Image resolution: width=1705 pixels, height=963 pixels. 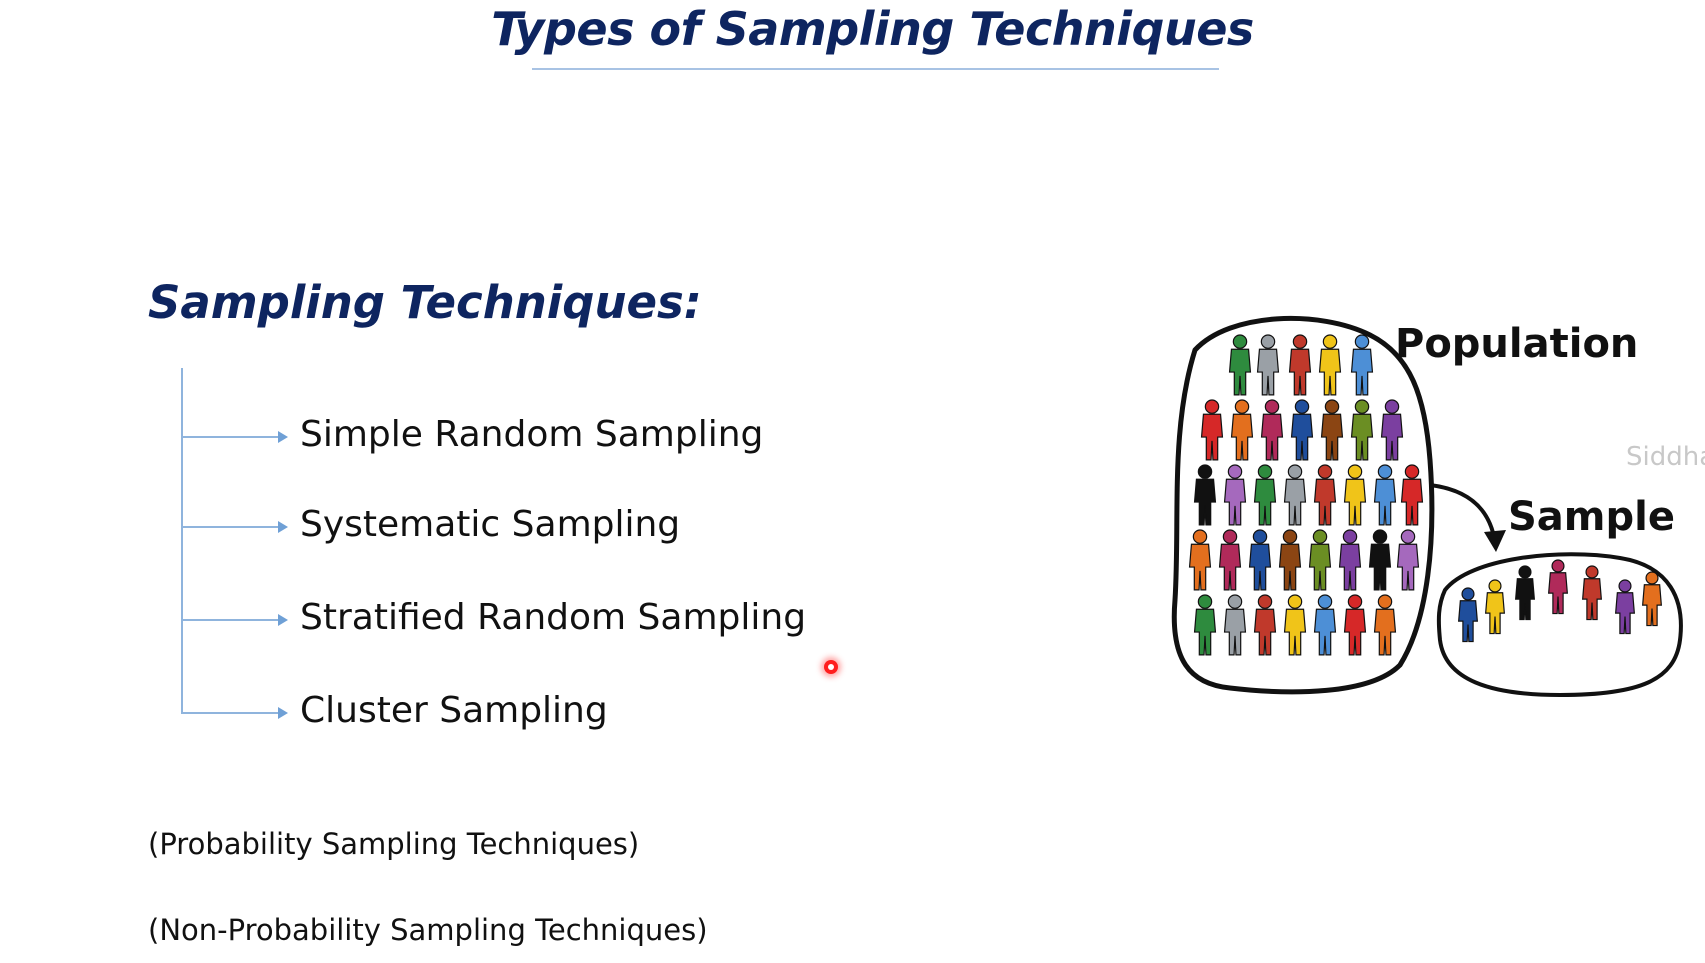 I want to click on population-sample-illustration: Population Sample, so click(x=1427, y=507).